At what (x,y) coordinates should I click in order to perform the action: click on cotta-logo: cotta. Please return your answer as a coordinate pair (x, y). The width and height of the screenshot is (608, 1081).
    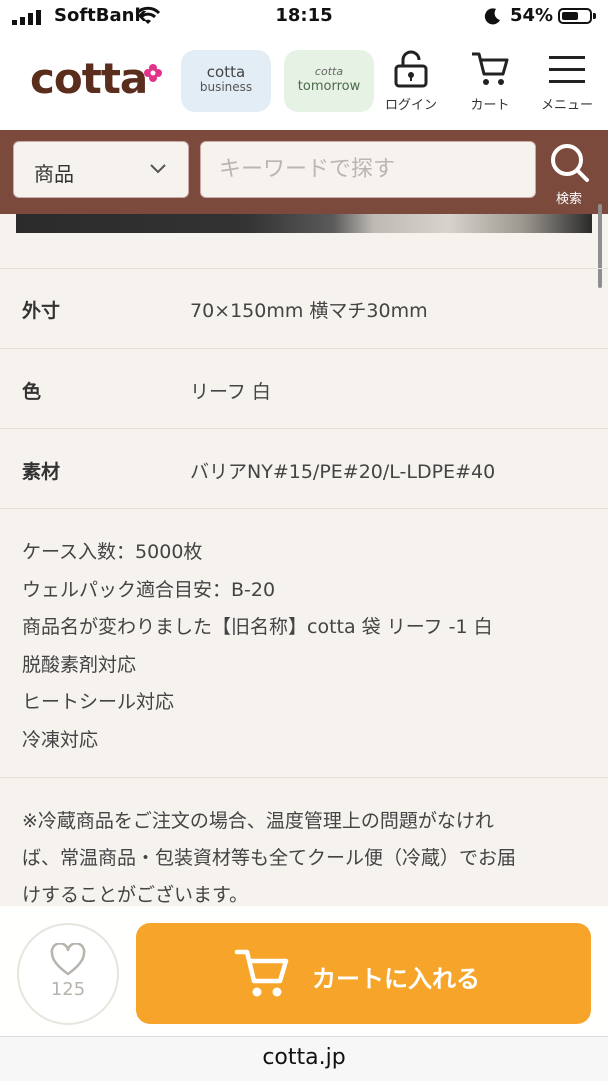
    Looking at the image, I should click on (89, 78).